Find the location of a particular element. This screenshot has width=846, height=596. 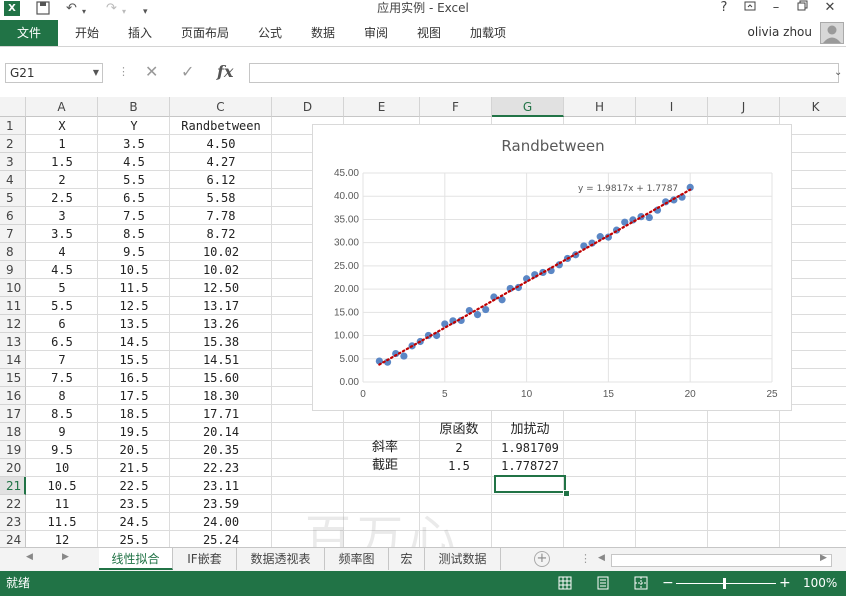

data-cell: 15.5 is located at coordinates (134, 360).